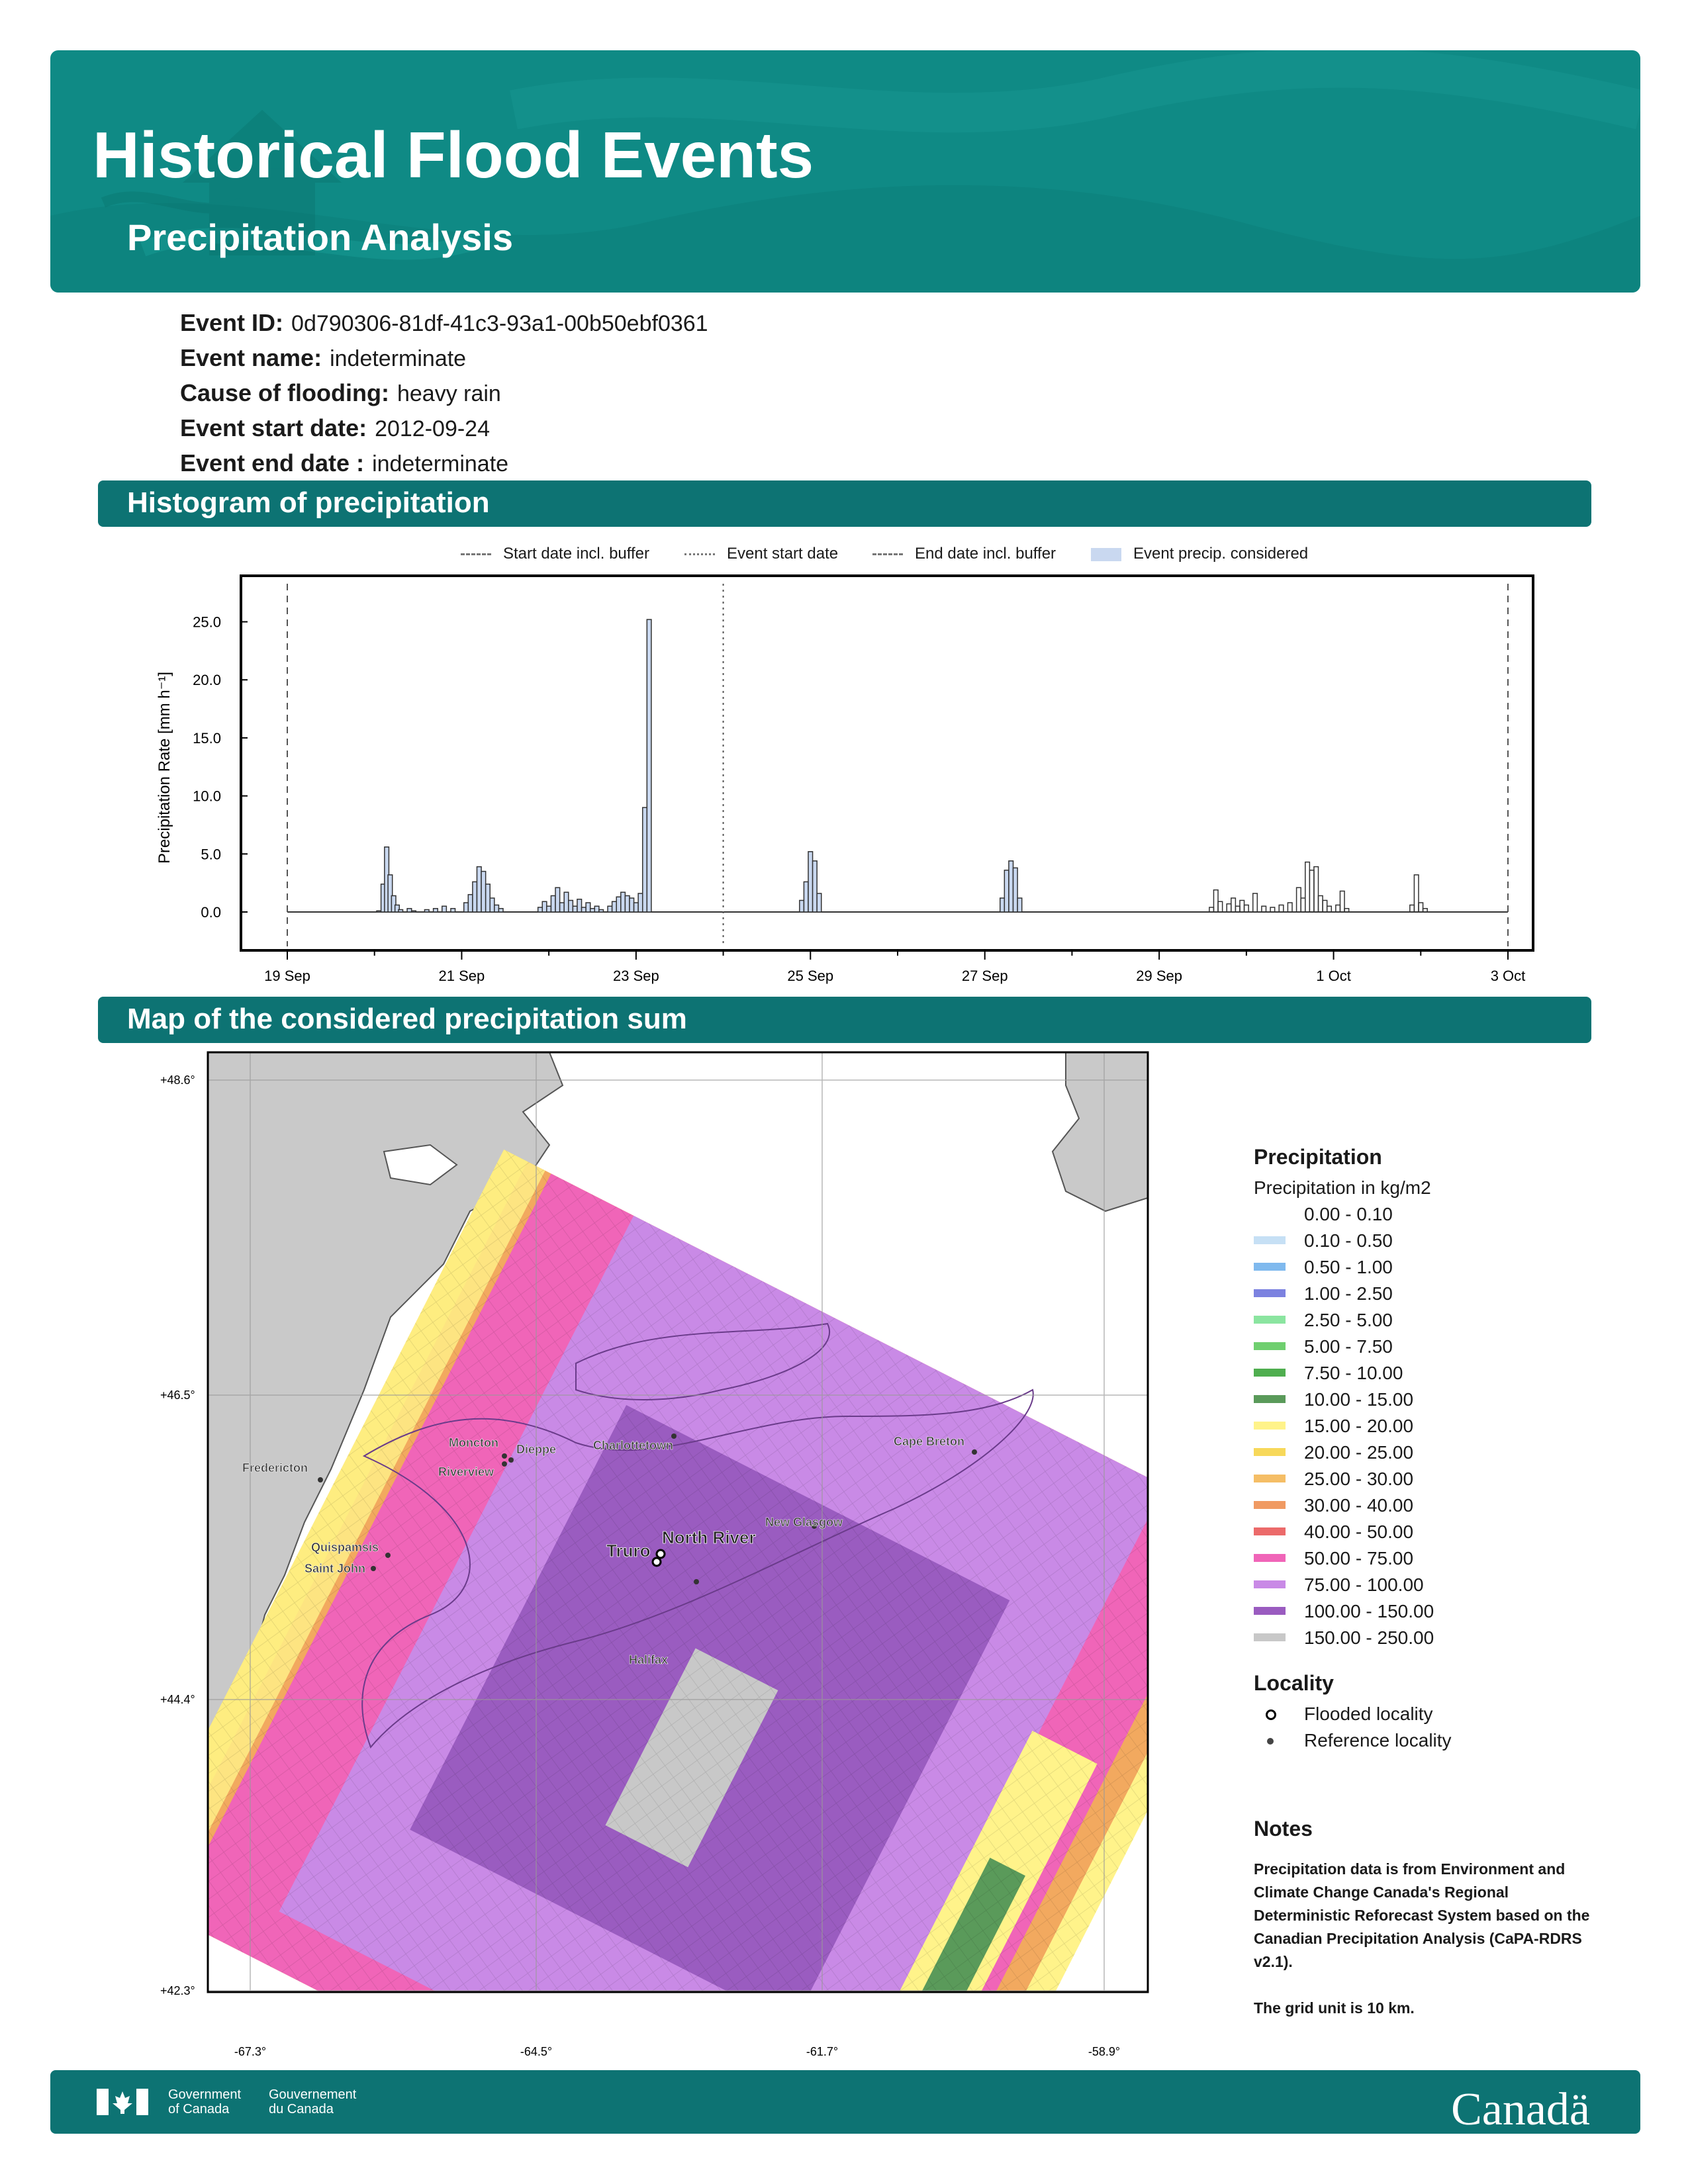  What do you see at coordinates (887, 554) in the screenshot?
I see `dashed-line-icon` at bounding box center [887, 554].